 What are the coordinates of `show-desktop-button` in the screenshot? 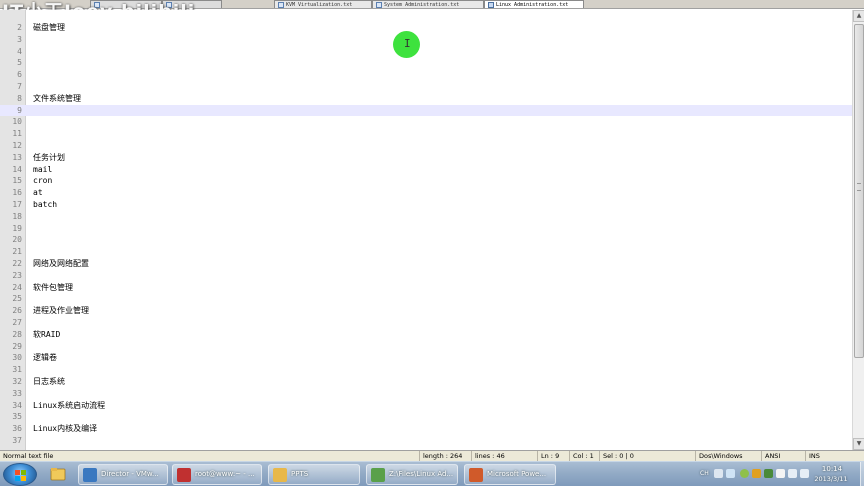 It's located at (862, 474).